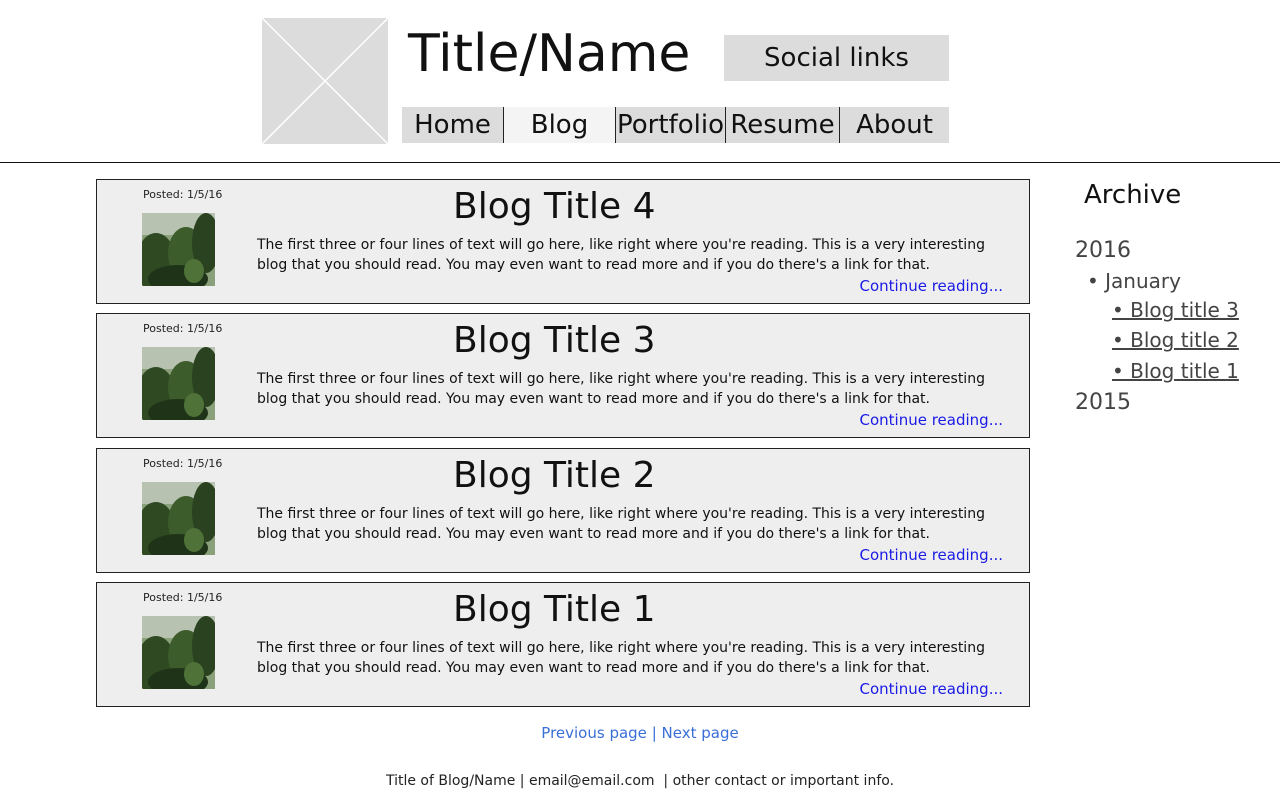  What do you see at coordinates (594, 733) in the screenshot?
I see `previous-page-link: Previous page` at bounding box center [594, 733].